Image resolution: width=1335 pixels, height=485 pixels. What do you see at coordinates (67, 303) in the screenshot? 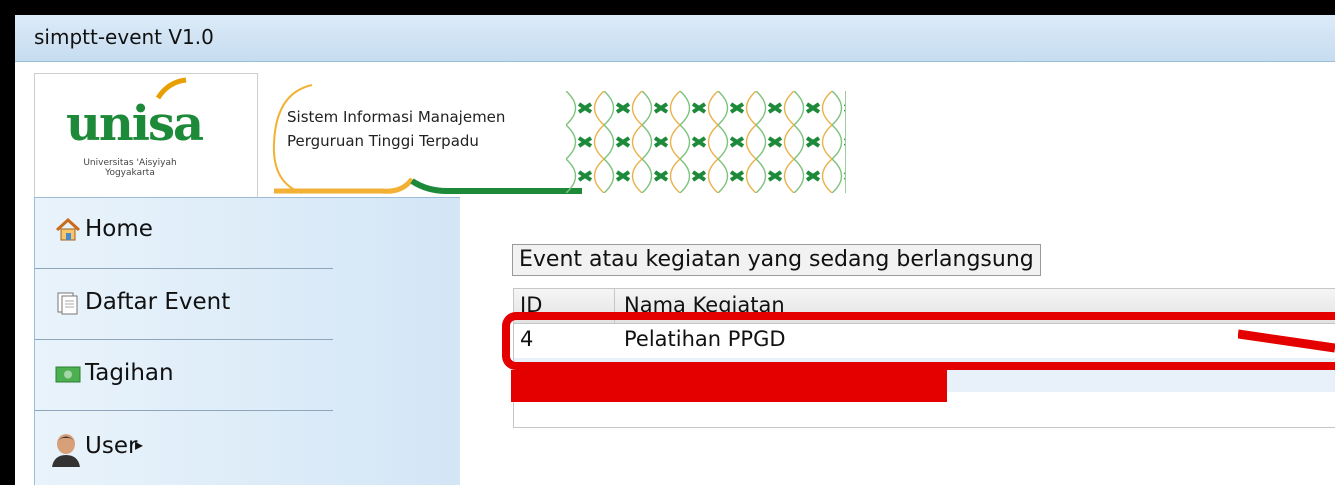
I see `document-icon` at bounding box center [67, 303].